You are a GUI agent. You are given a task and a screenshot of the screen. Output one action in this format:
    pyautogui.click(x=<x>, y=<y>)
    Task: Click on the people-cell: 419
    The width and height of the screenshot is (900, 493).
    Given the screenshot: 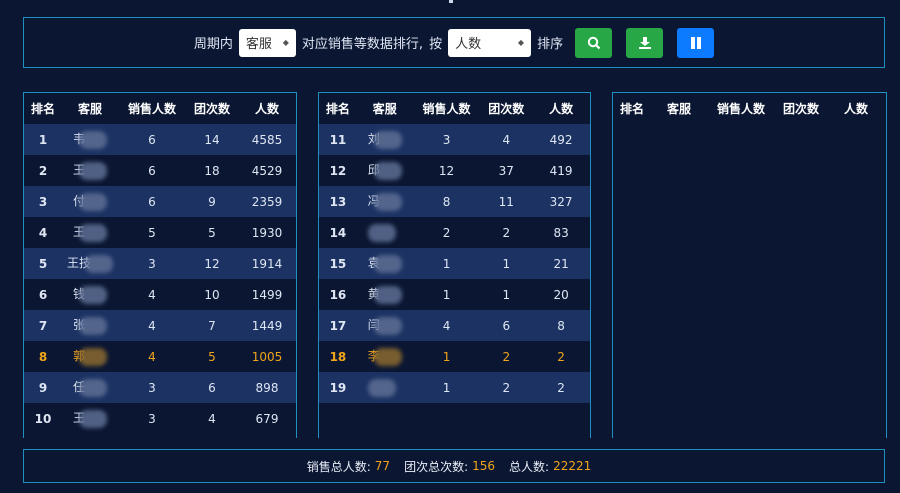 What is the action you would take?
    pyautogui.click(x=561, y=170)
    